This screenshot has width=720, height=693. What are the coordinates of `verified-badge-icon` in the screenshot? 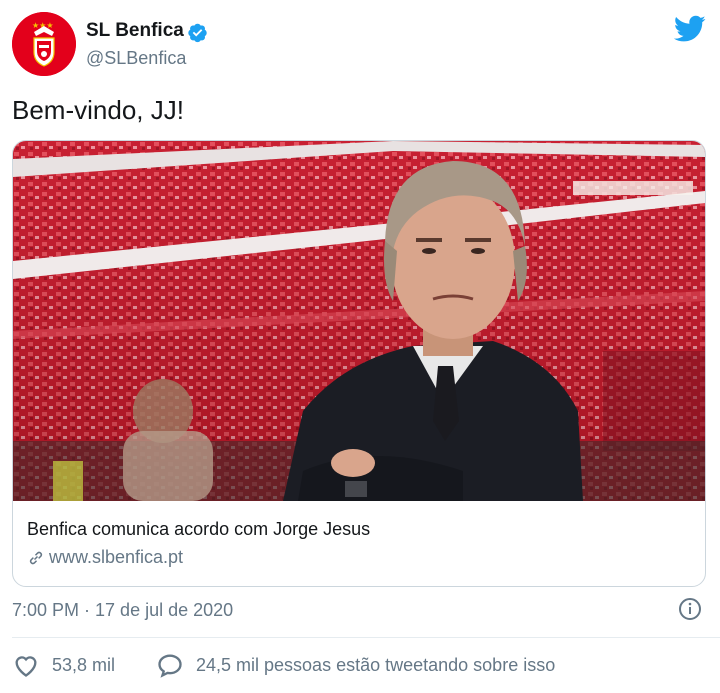 It's located at (197, 33).